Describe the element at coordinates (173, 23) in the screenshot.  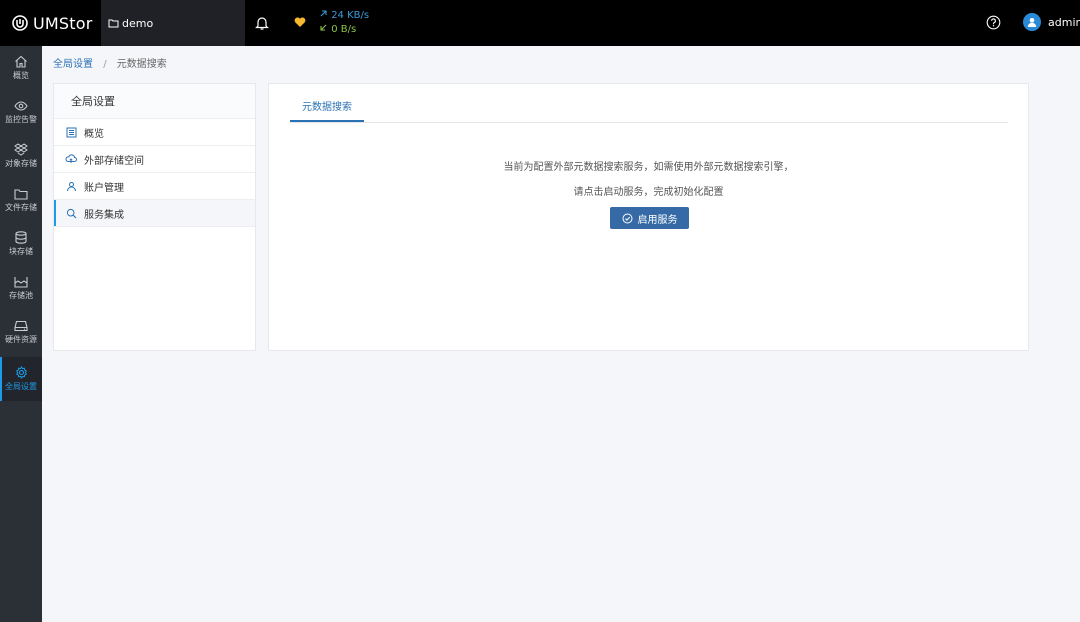
I see `cluster-selector: demo` at that location.